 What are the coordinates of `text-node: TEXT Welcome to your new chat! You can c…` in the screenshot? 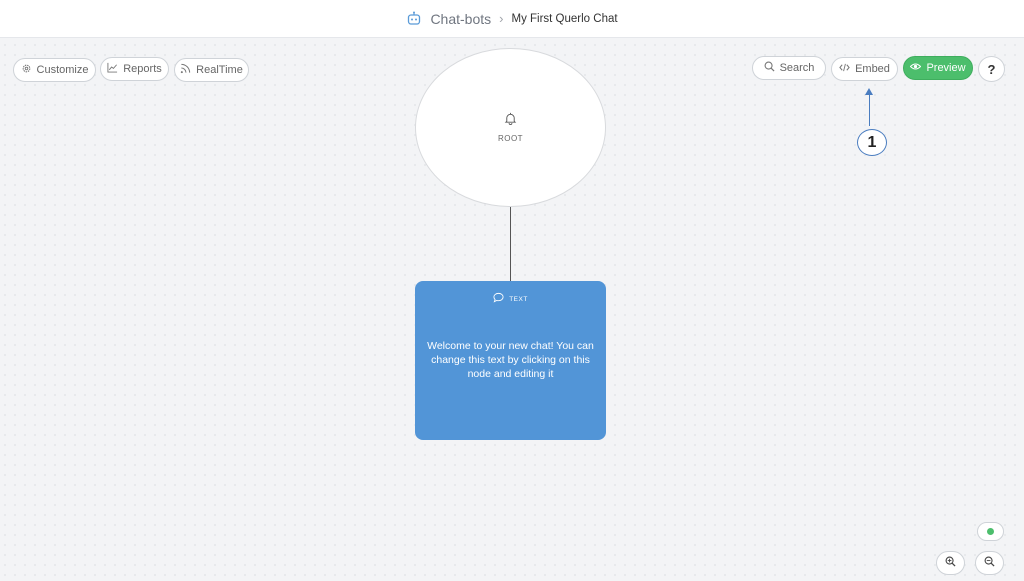 It's located at (510, 360).